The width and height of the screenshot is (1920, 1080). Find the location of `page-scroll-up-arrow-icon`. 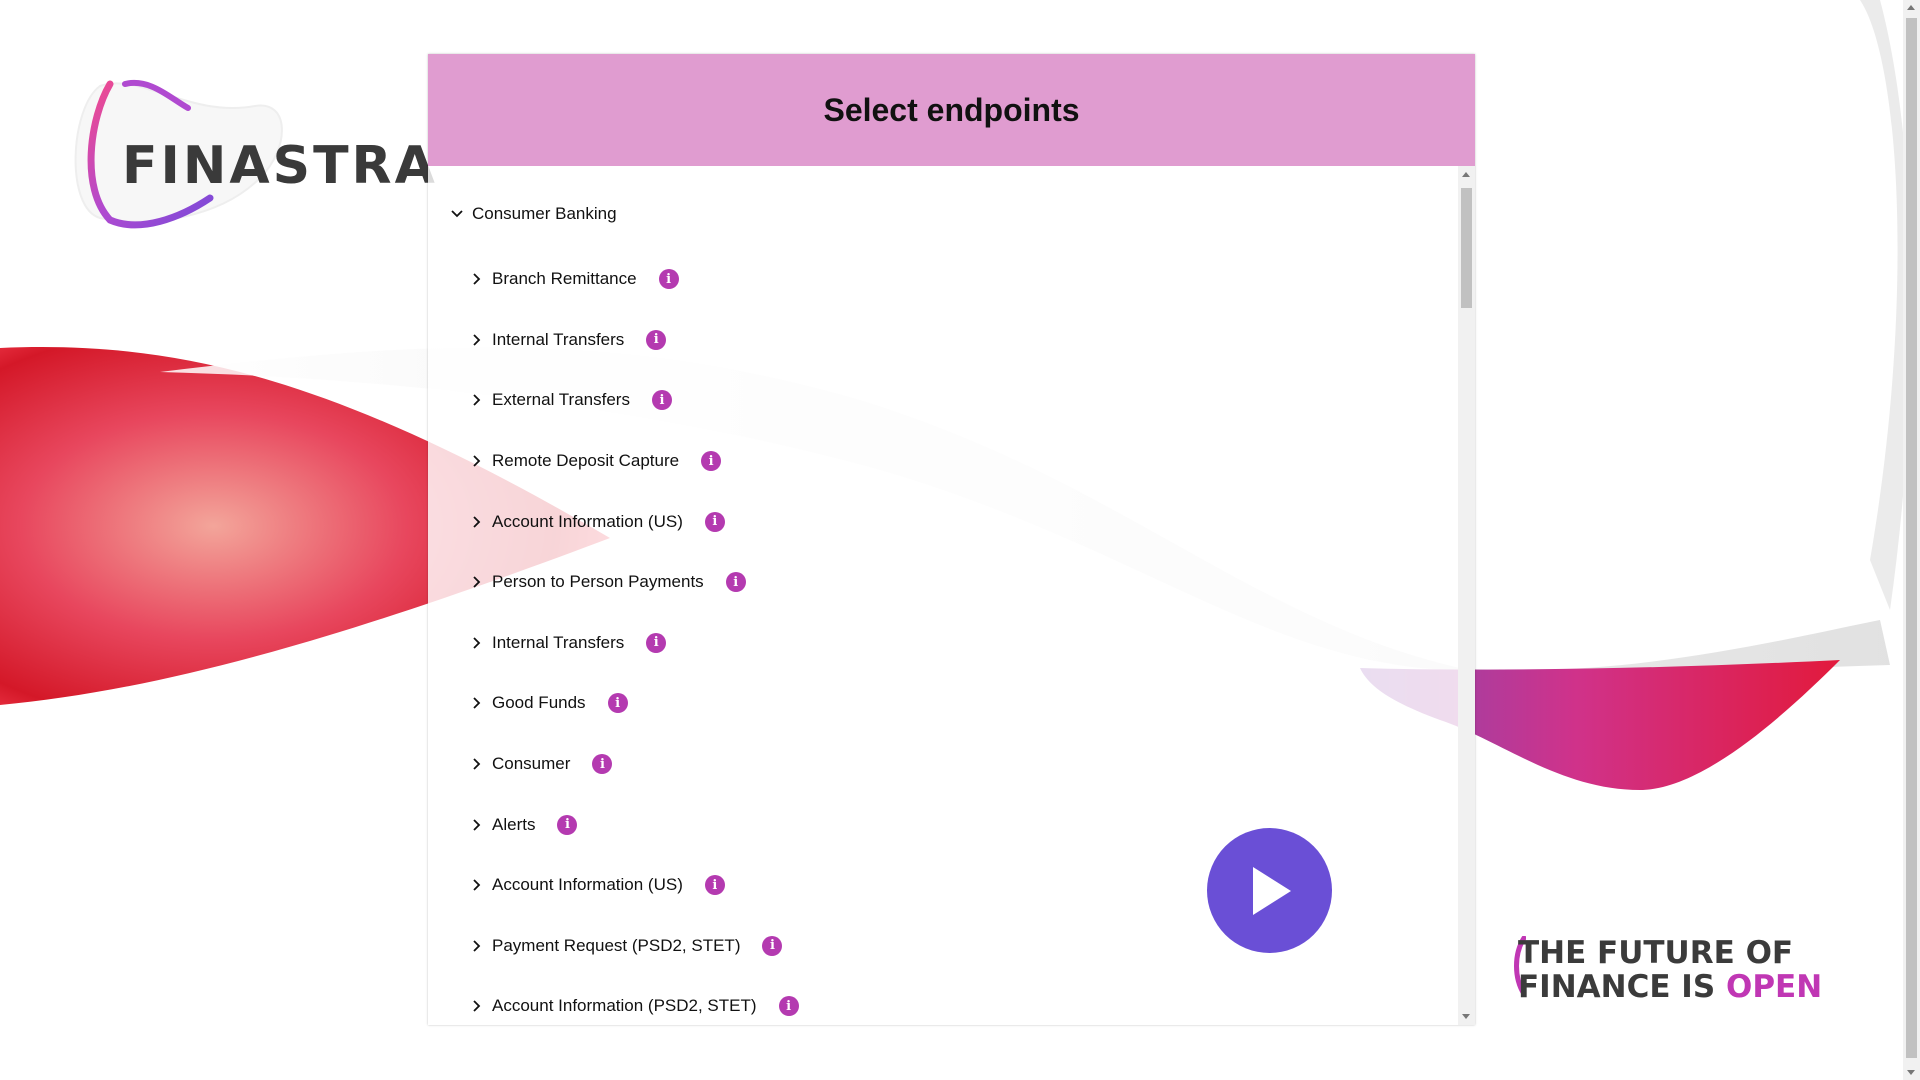

page-scroll-up-arrow-icon is located at coordinates (1911, 7).